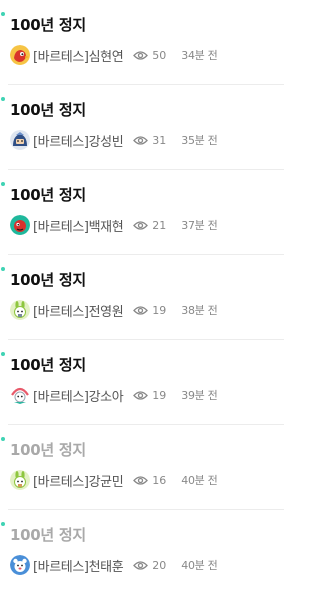  Describe the element at coordinates (199, 310) in the screenshot. I see `post-time: 38분 전` at that location.